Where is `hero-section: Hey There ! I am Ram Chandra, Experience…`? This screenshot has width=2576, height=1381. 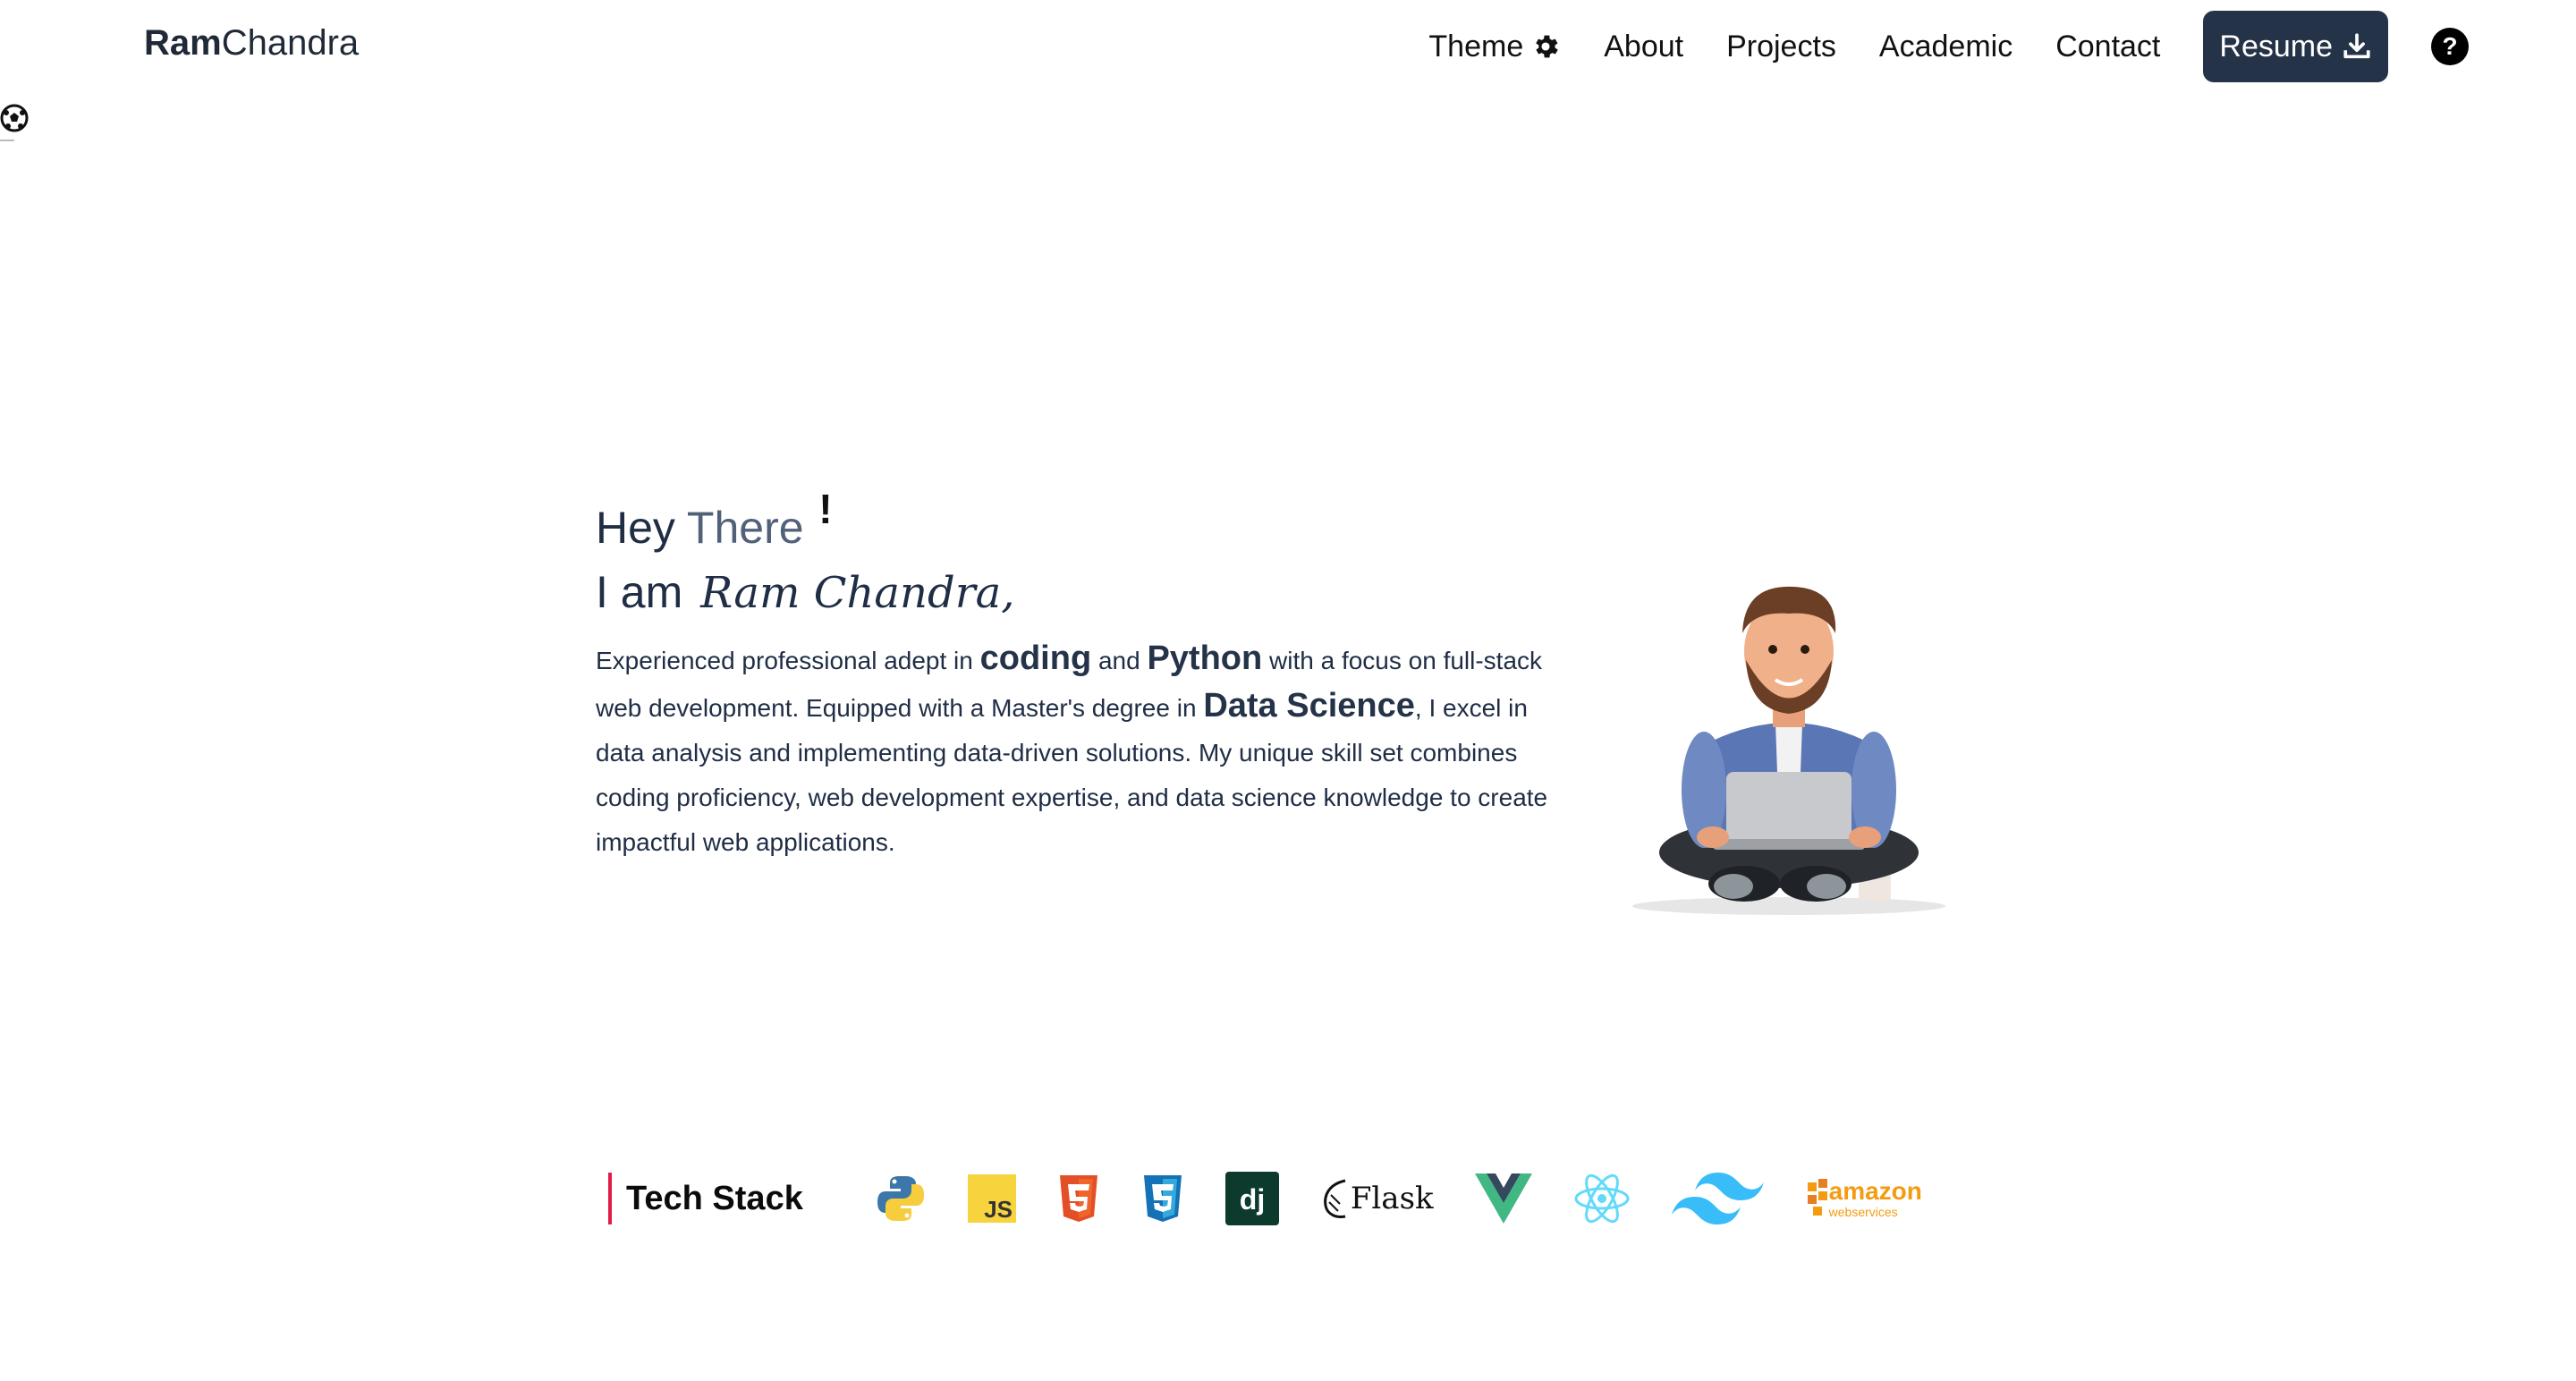 hero-section: Hey There ! I am Ram Chandra, Experience… is located at coordinates (1088, 688).